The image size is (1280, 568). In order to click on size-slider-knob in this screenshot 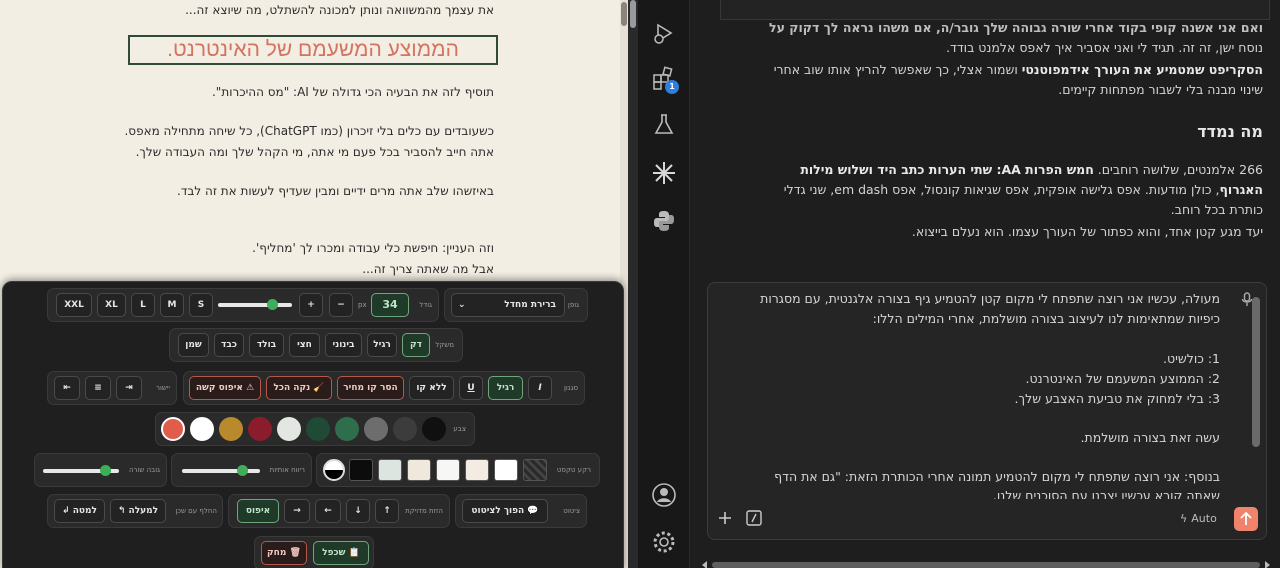, I will do `click(273, 304)`.